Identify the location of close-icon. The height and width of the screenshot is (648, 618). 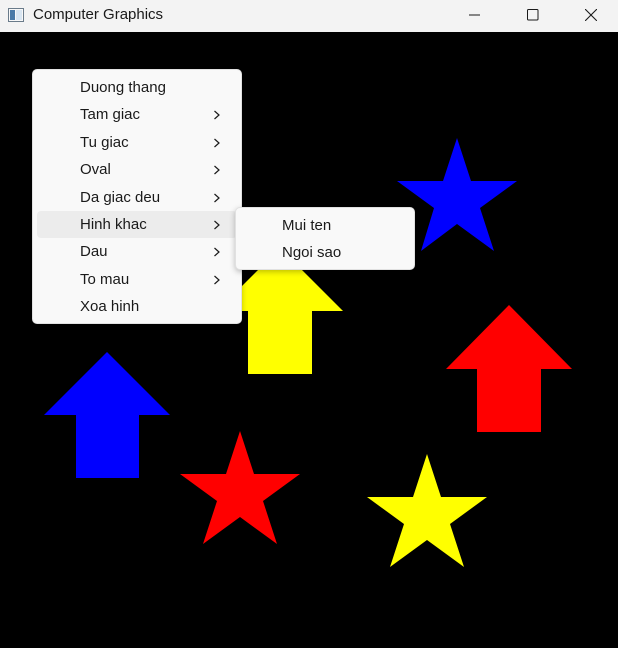
(591, 15).